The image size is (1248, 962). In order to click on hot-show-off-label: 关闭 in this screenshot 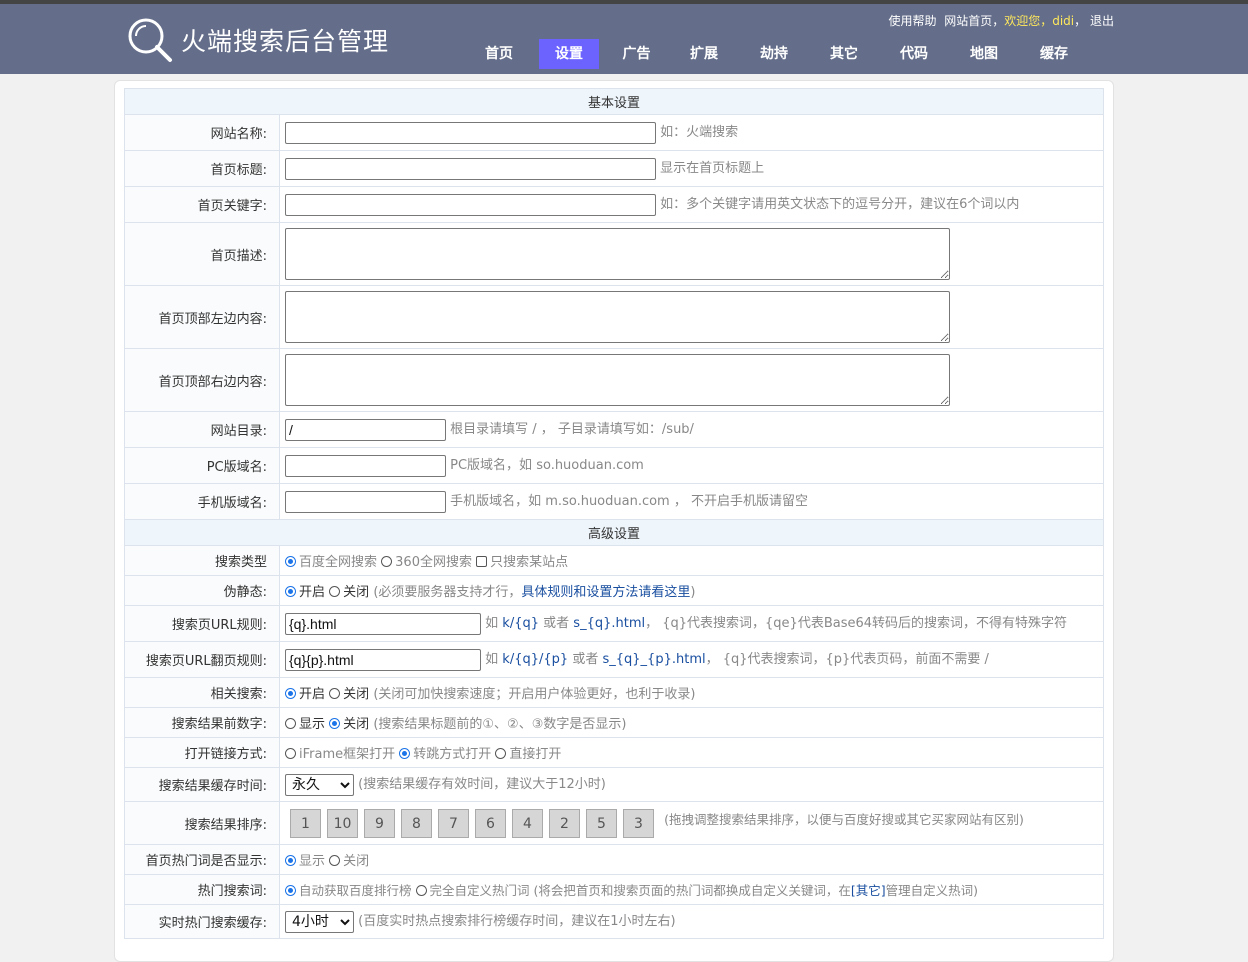, I will do `click(356, 861)`.